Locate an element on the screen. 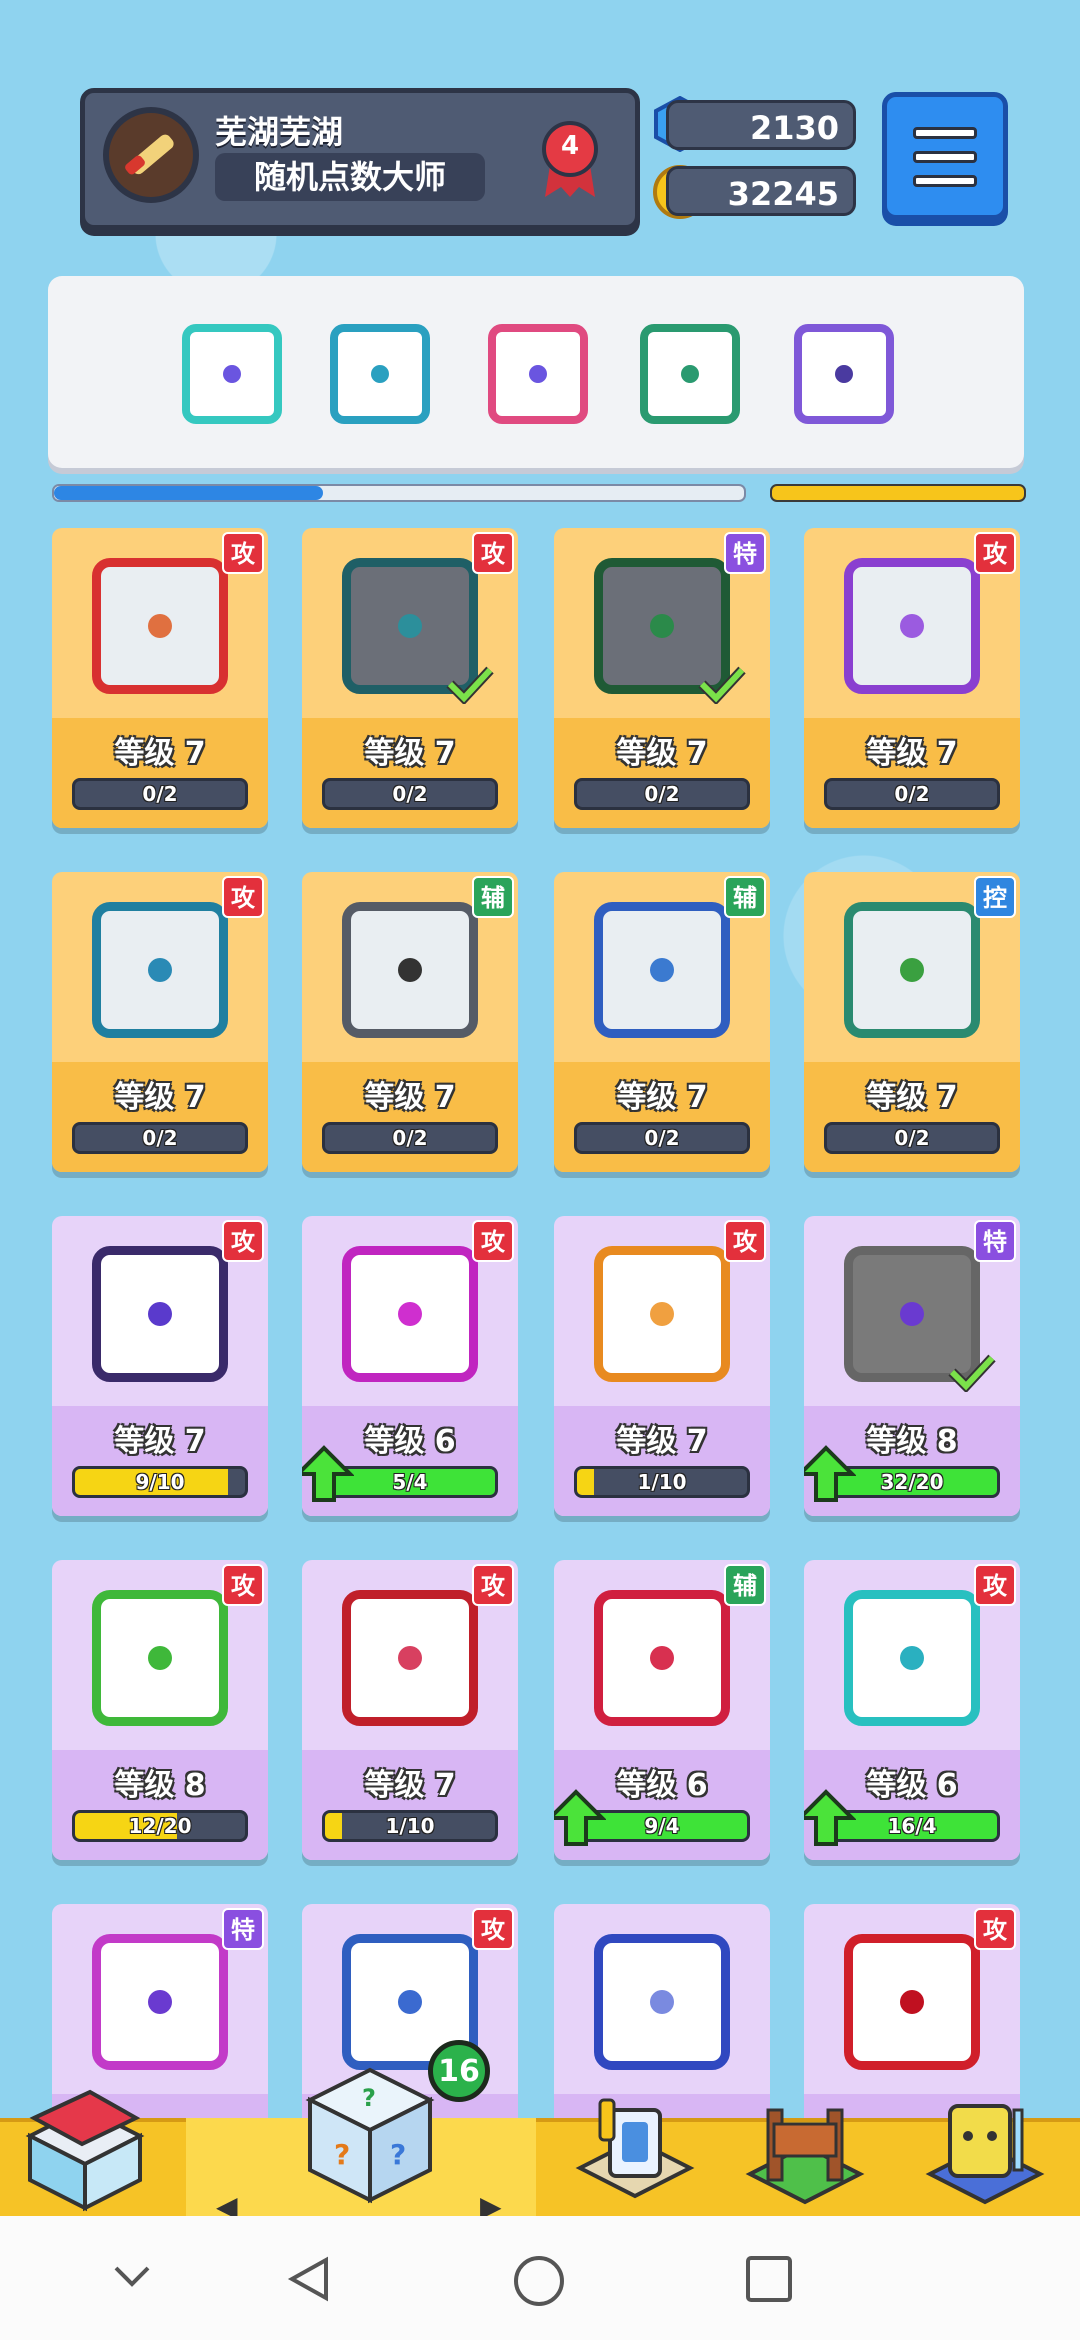 This screenshot has width=1080, height=2340. hands-die-icon is located at coordinates (232, 374).